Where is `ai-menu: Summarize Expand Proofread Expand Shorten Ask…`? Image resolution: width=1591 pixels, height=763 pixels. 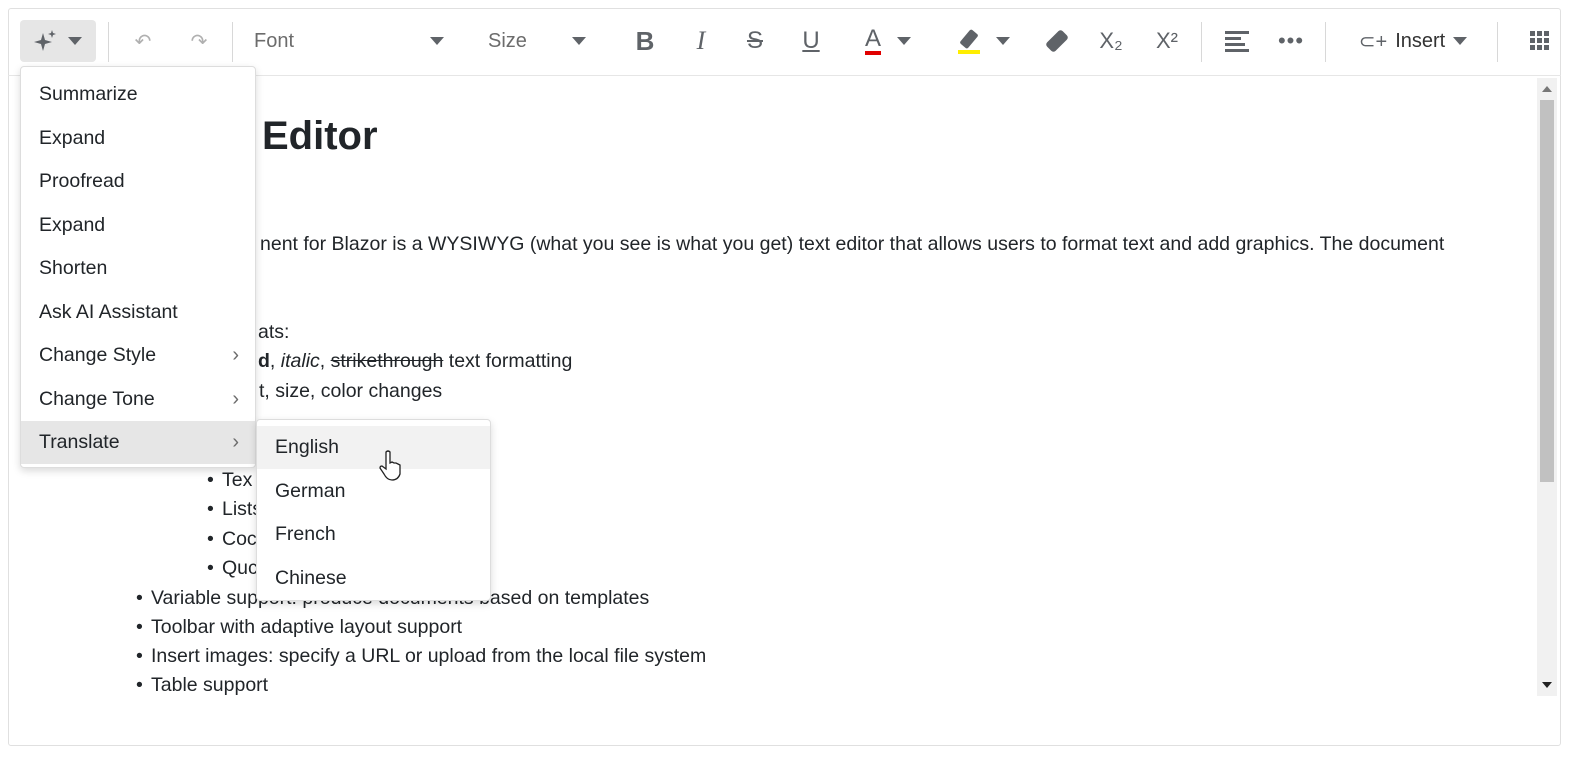
ai-menu: Summarize Expand Proofread Expand Shorten Ask… is located at coordinates (138, 267).